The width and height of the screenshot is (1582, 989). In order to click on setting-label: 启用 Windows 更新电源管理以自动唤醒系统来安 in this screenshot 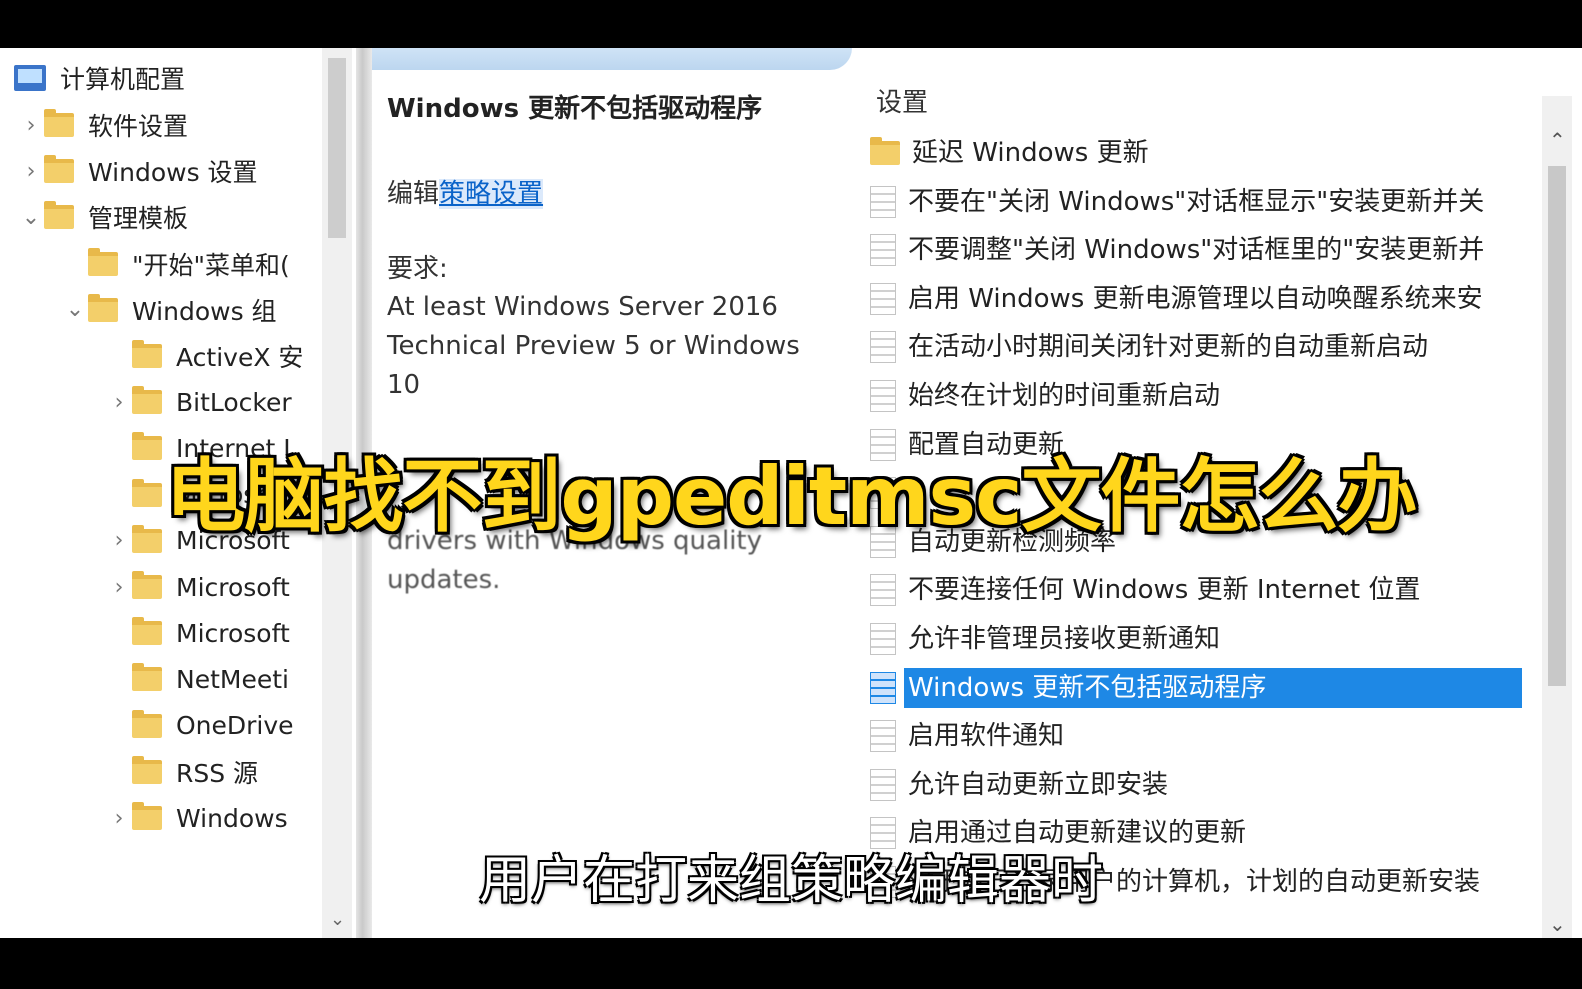, I will do `click(1195, 298)`.